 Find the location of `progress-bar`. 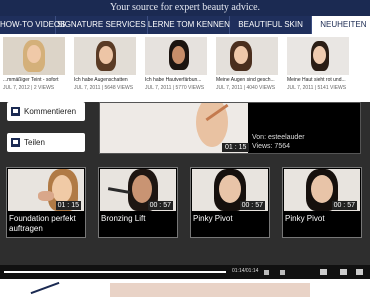

progress-bar is located at coordinates (115, 272).